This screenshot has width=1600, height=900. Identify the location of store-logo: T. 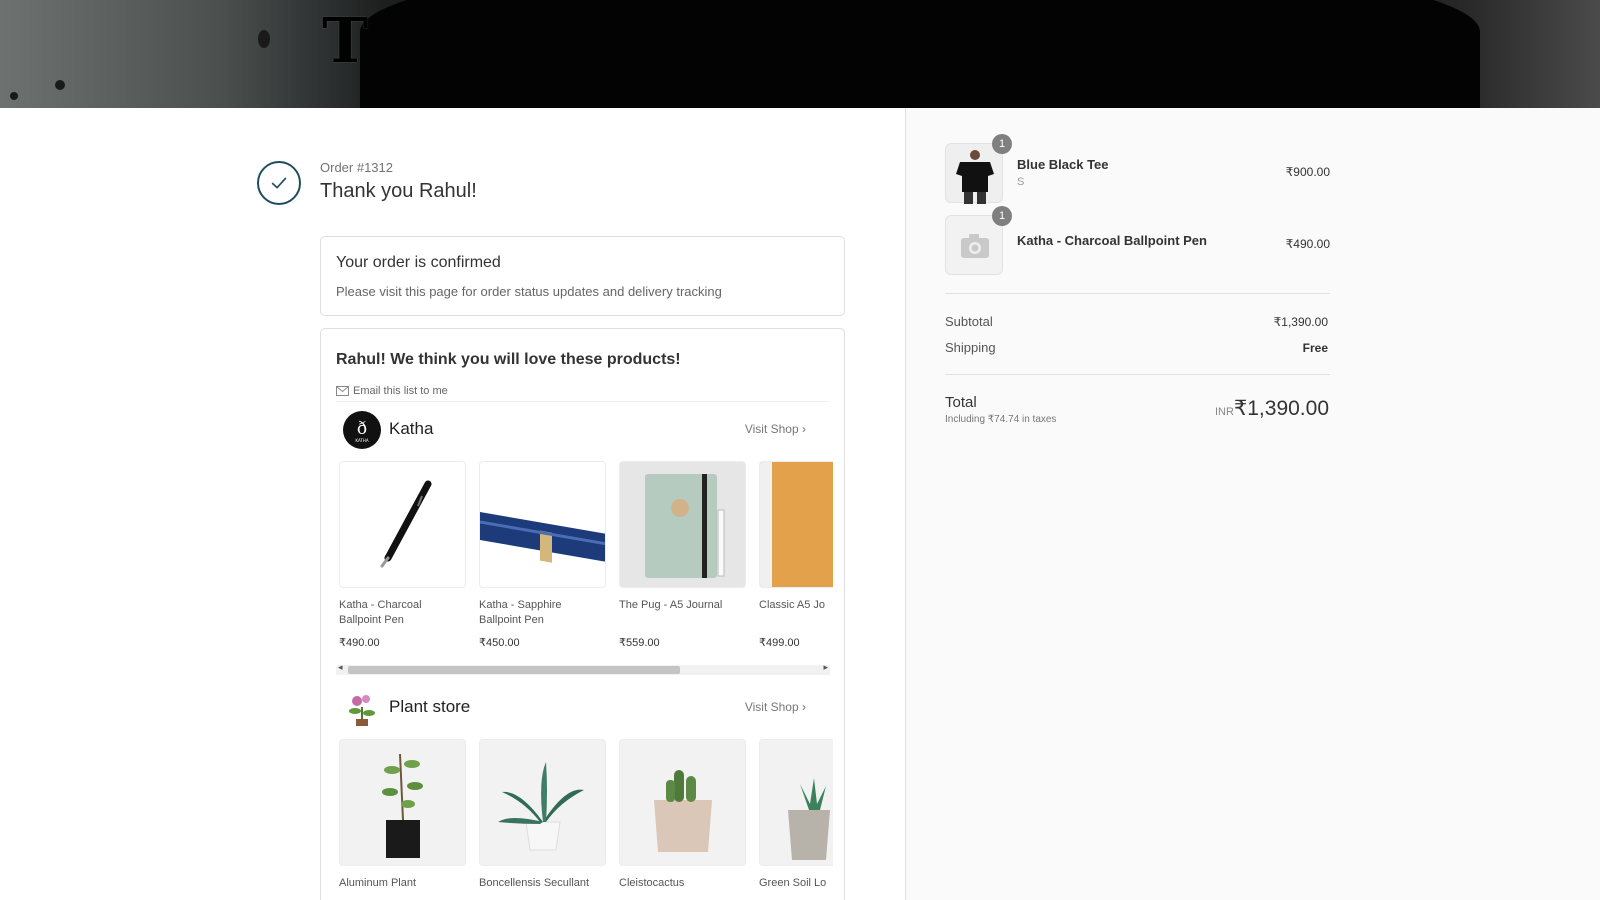
(345, 41).